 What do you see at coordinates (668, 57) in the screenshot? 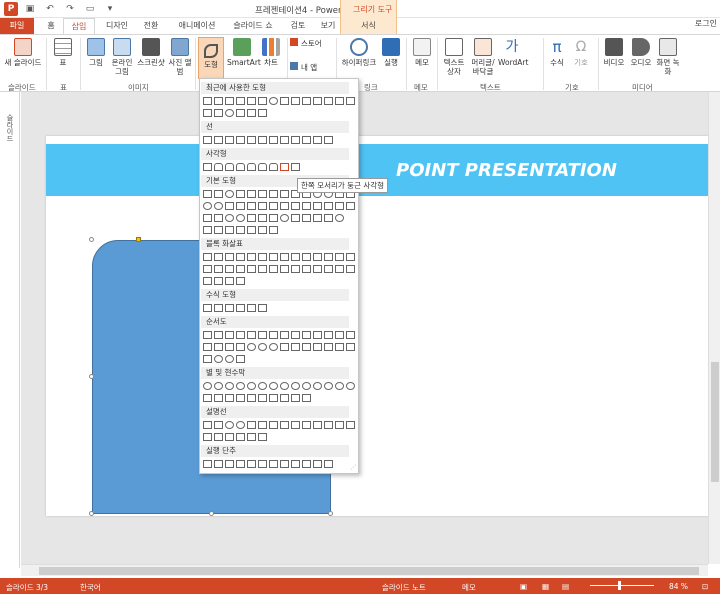
I see `screen-recording-button: 화면 녹화` at bounding box center [668, 57].